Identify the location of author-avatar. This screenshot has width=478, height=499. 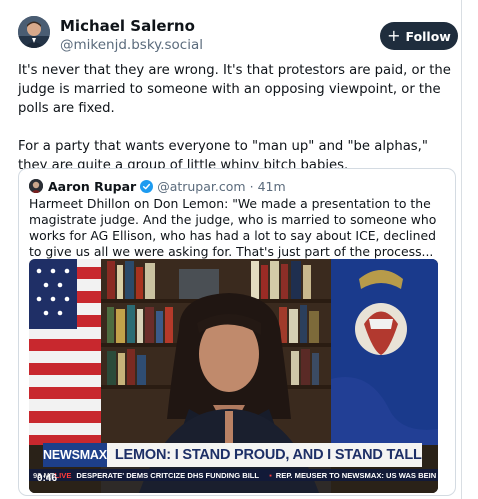
(34, 32).